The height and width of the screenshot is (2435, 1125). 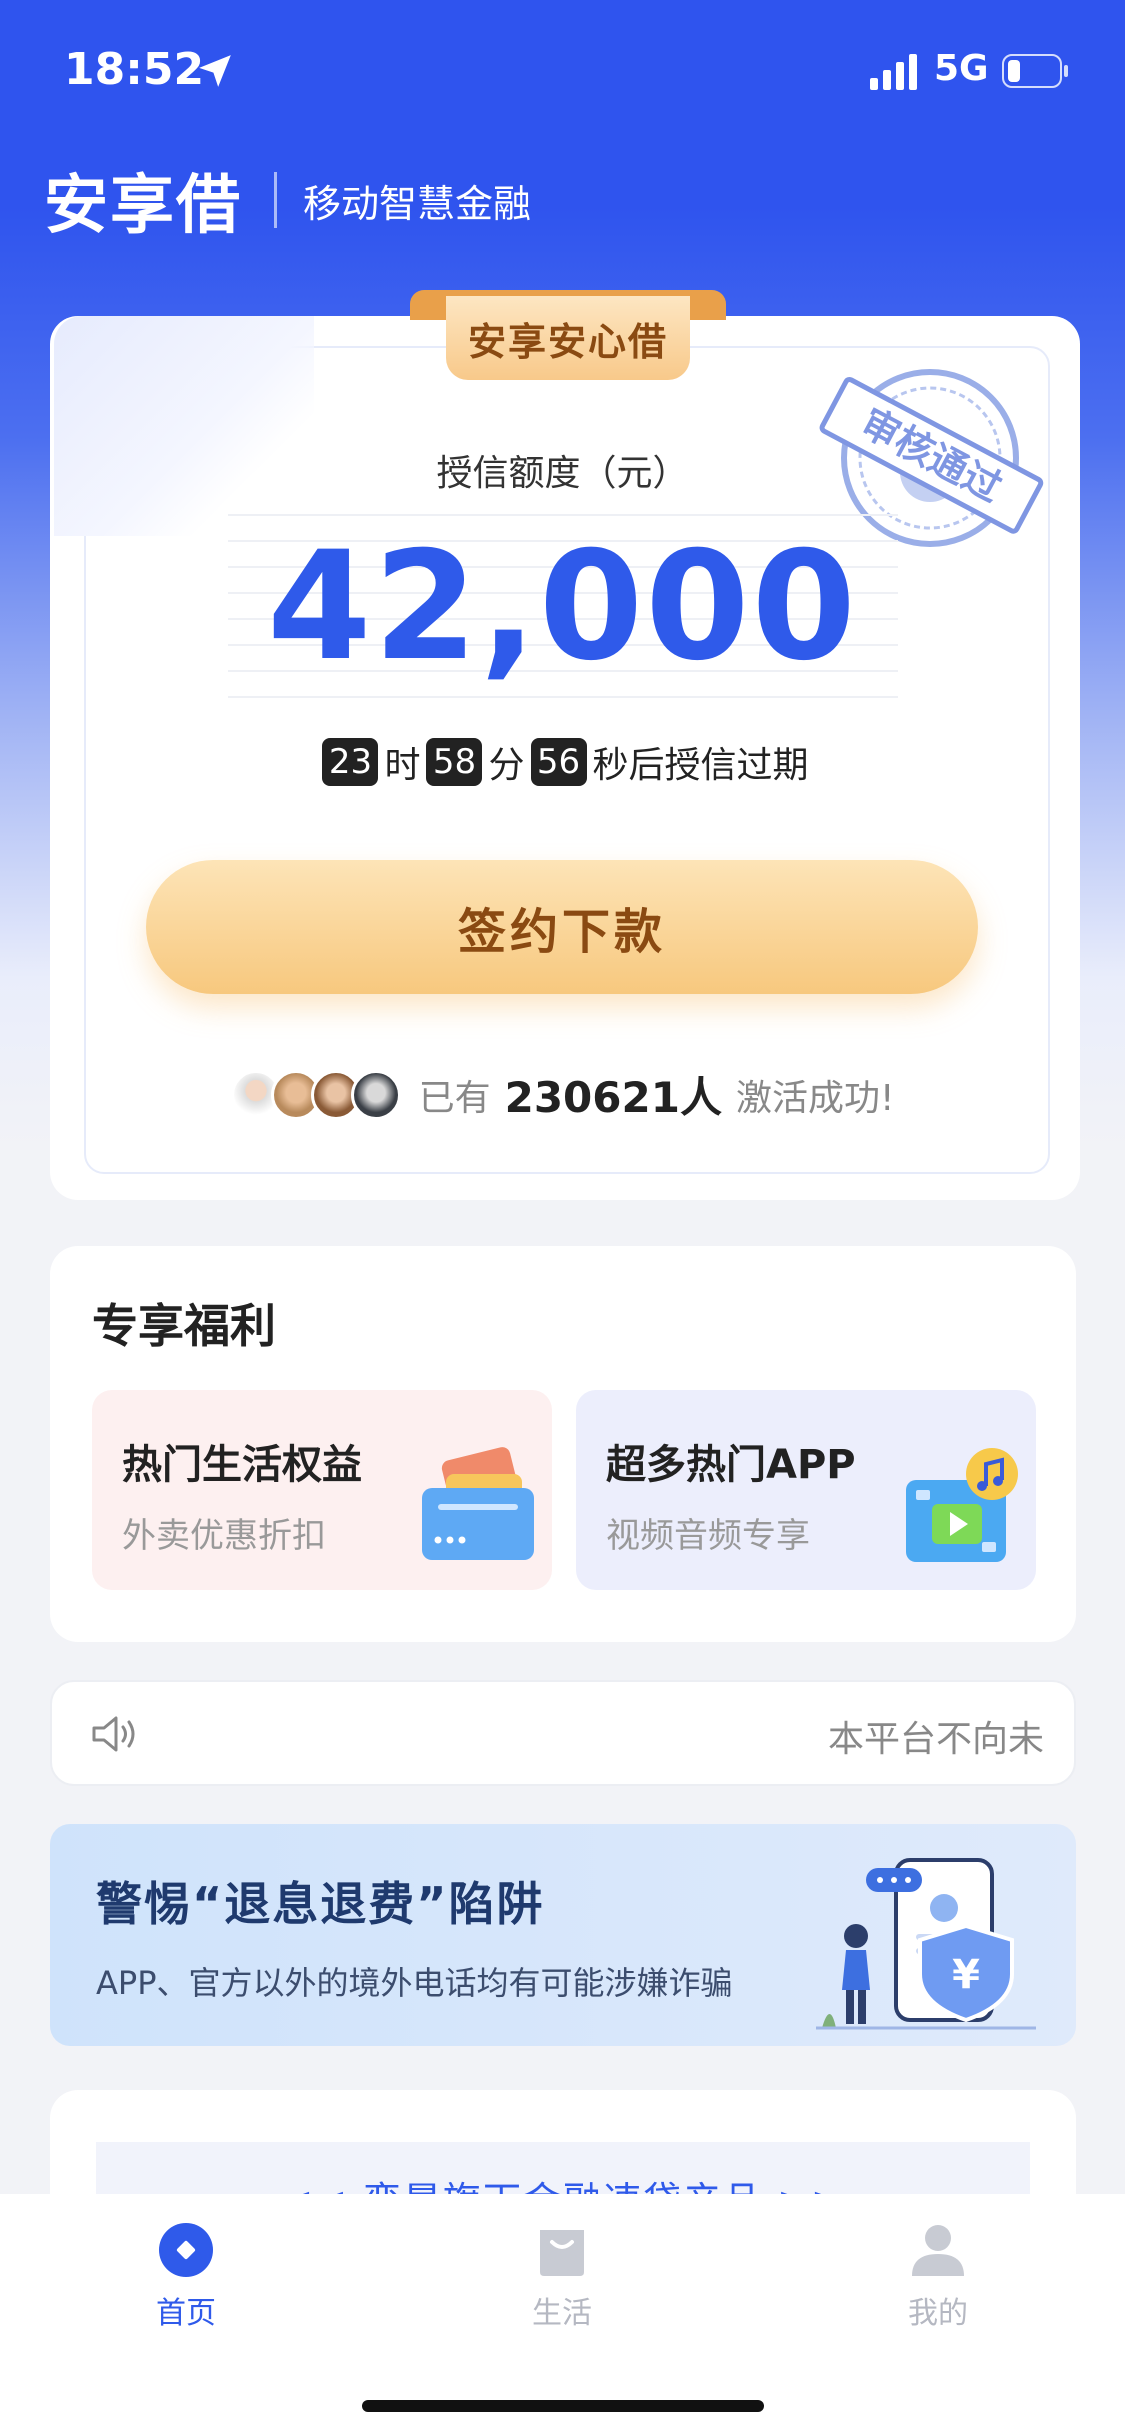 I want to click on tab-life: 生活, so click(x=562, y=2276).